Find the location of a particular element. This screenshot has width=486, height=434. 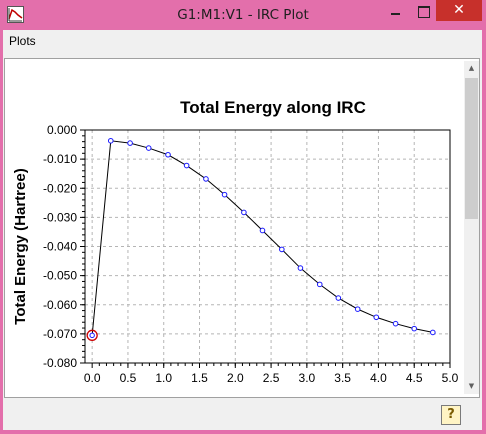

x-tick-label: 2.0 is located at coordinates (235, 378).